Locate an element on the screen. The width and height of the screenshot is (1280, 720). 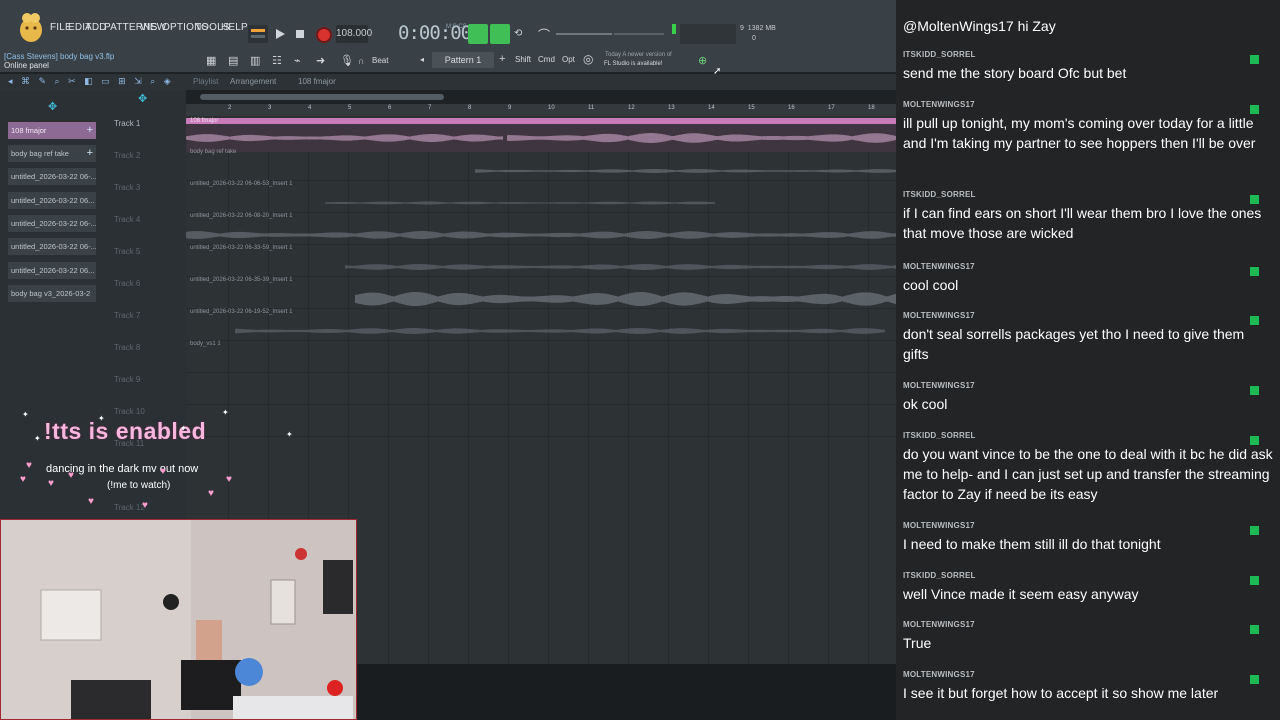
breadcrumb-arrangement: Arrangement is located at coordinates (253, 81).